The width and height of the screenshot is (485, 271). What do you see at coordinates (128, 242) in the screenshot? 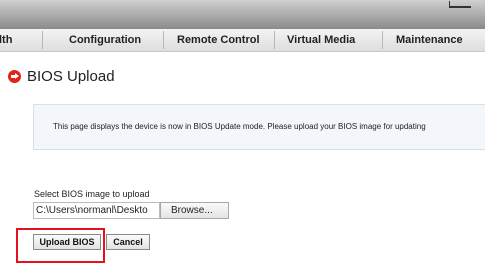
I see `cancel-button: Cancel` at bounding box center [128, 242].